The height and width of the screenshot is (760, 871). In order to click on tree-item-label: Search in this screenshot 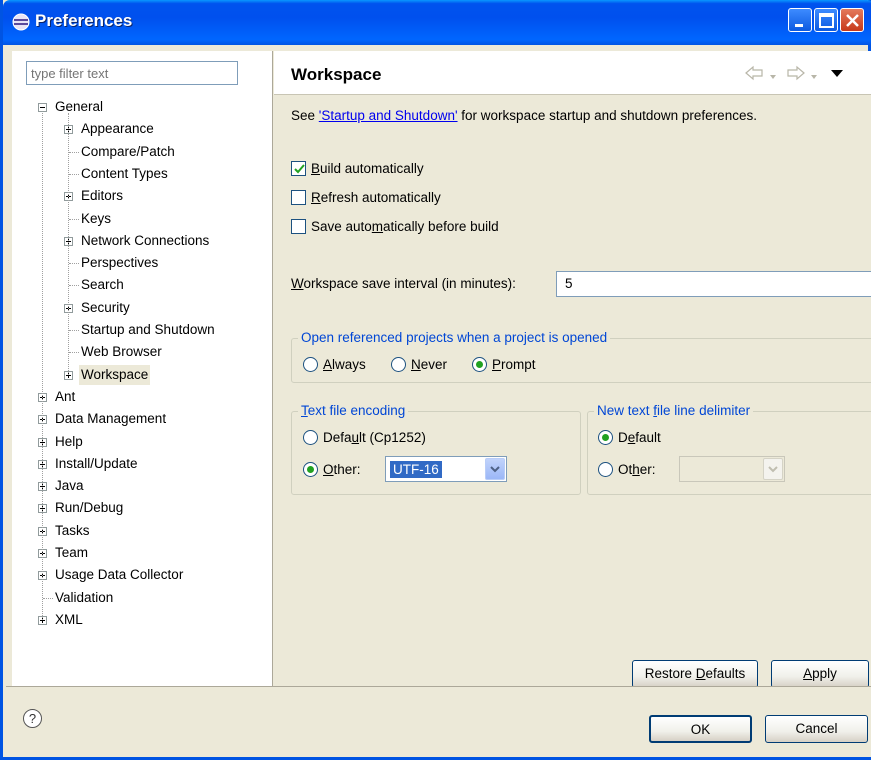, I will do `click(102, 285)`.